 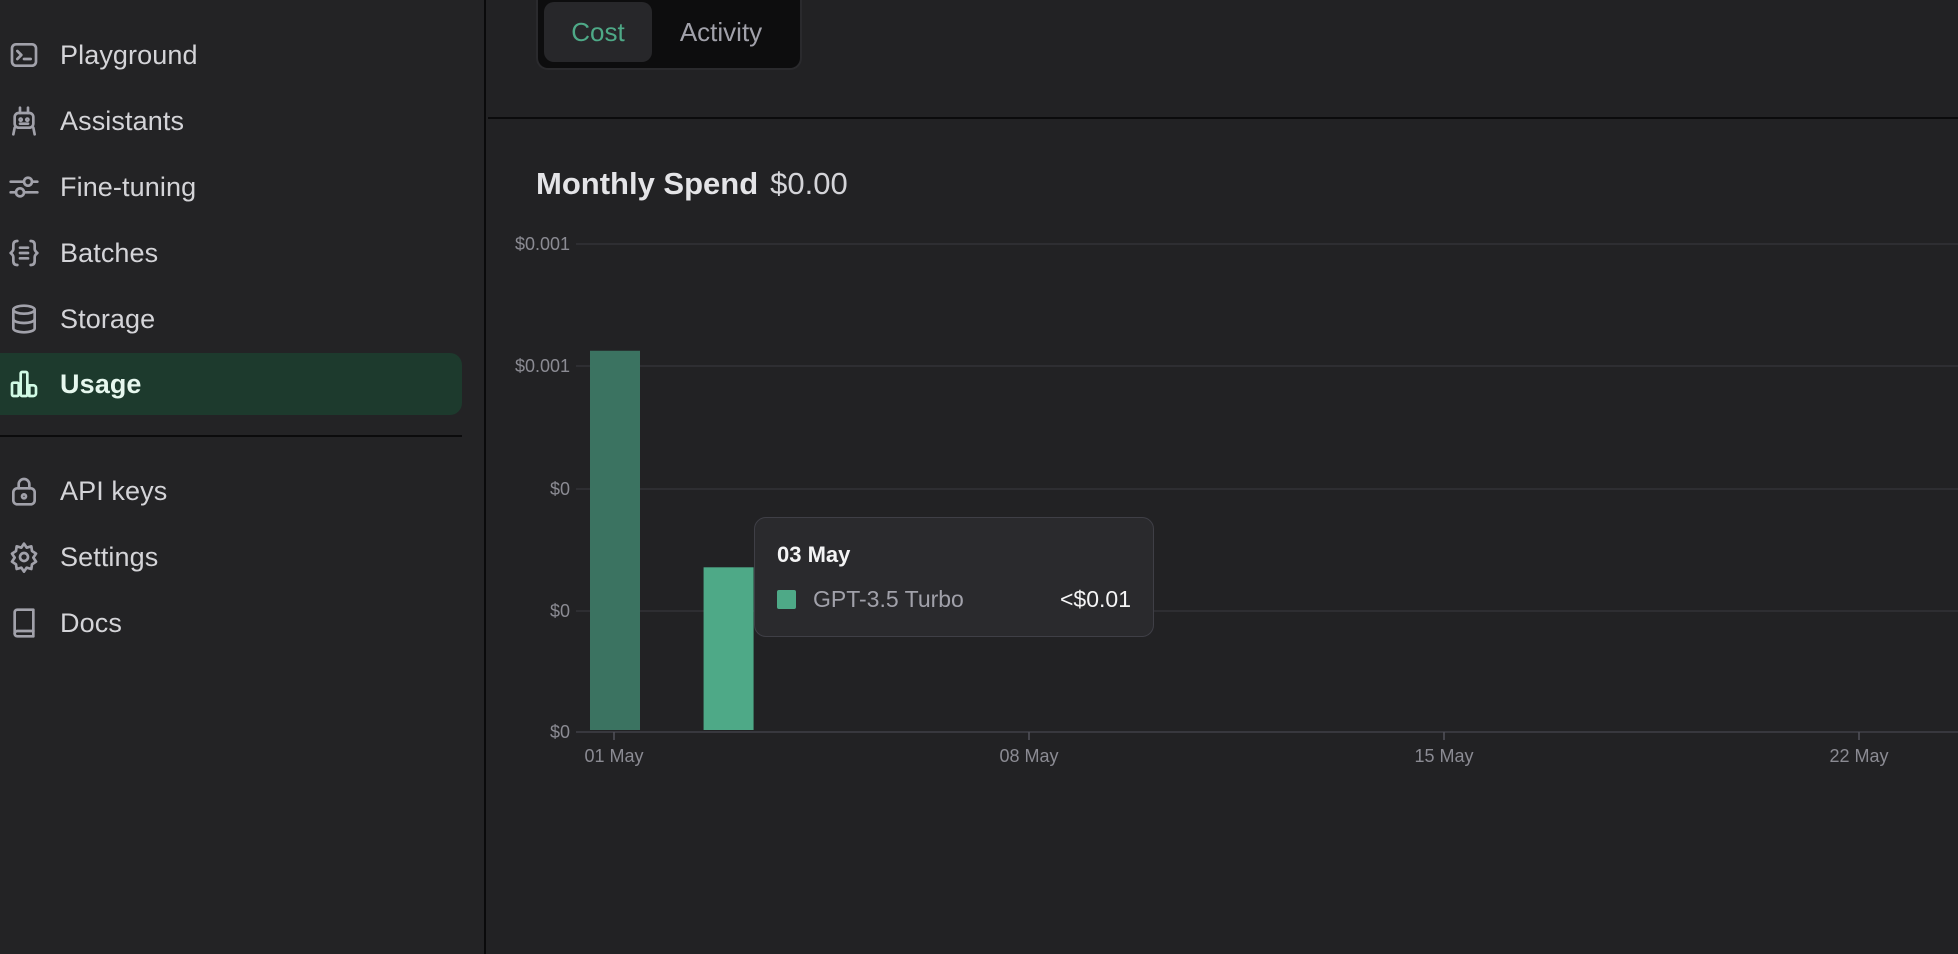 I want to click on sidebar-divider, so click(x=231, y=436).